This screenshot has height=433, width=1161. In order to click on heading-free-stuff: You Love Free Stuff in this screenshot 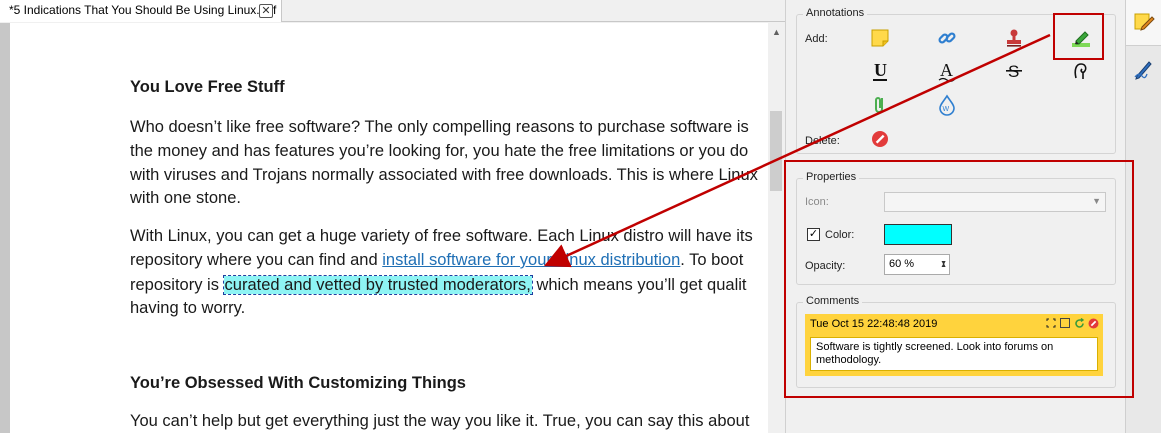, I will do `click(207, 87)`.